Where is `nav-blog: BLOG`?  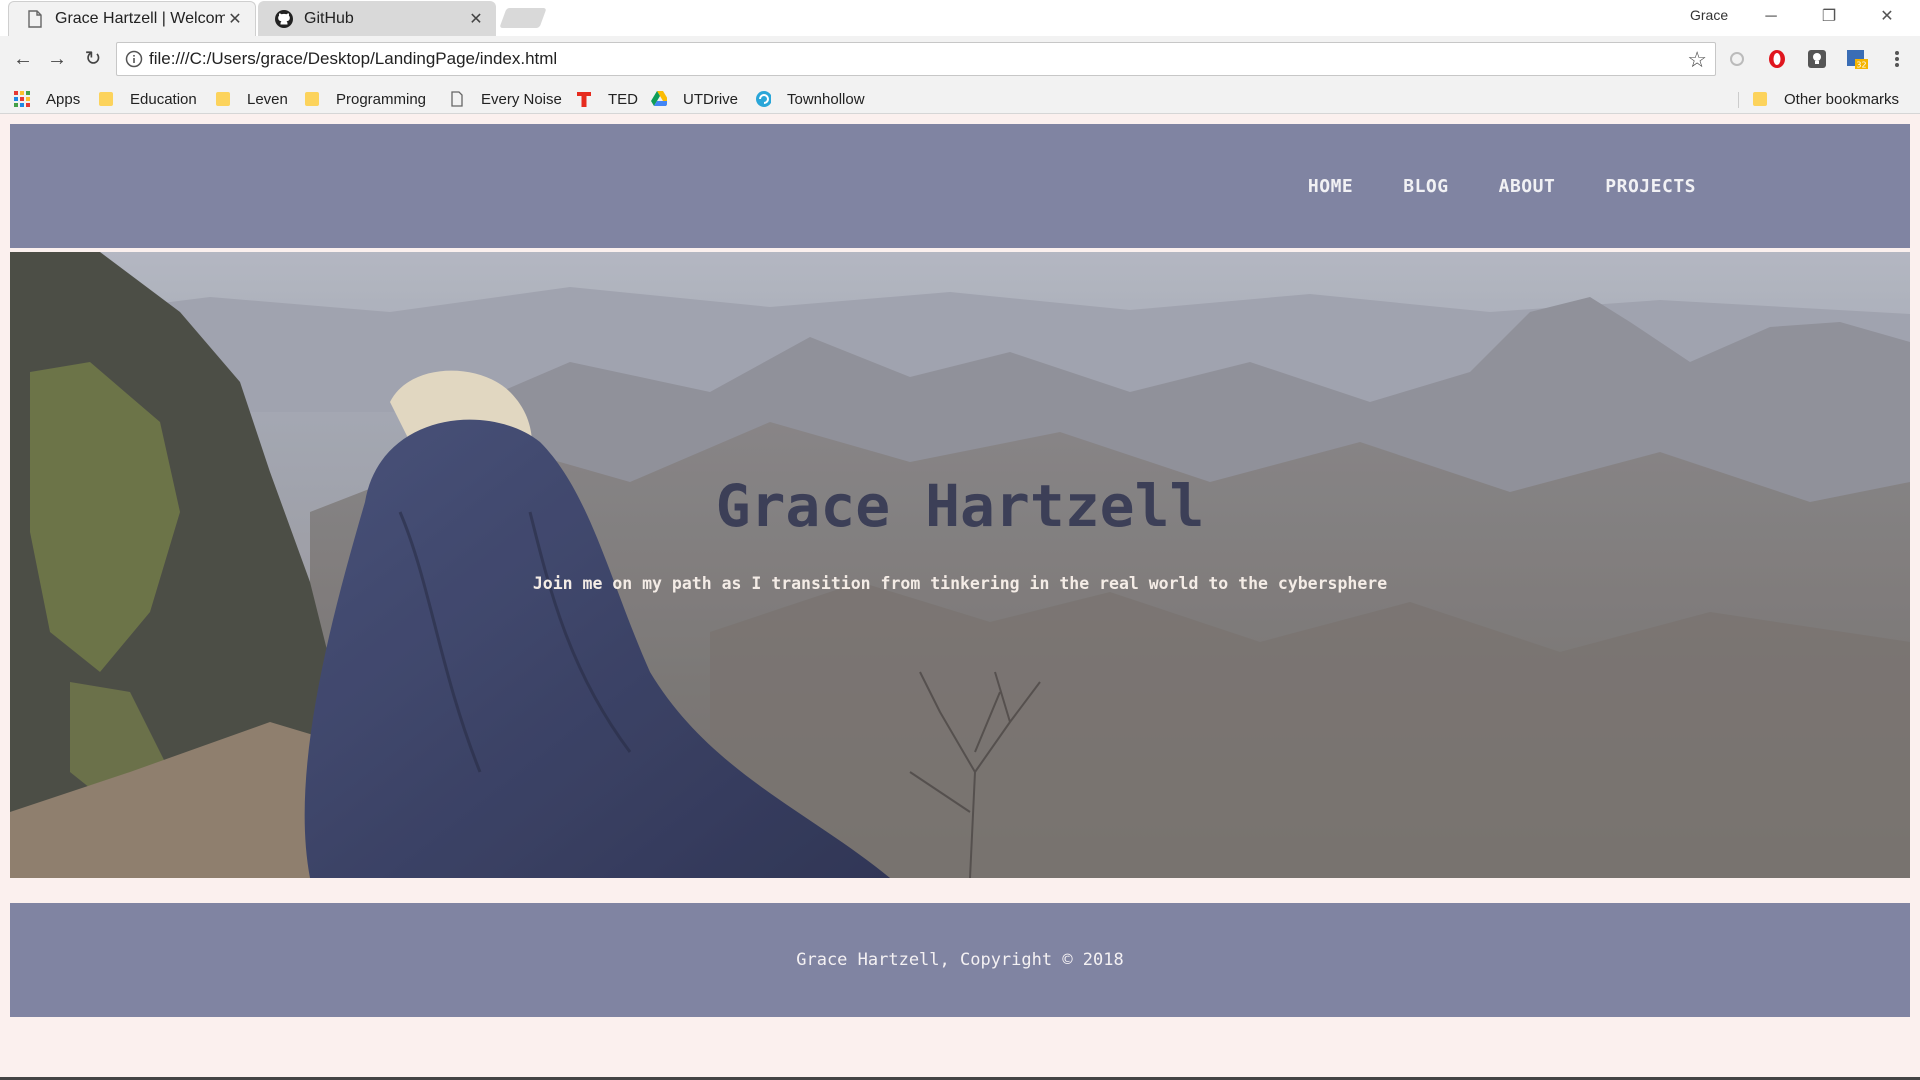
nav-blog: BLOG is located at coordinates (1425, 186).